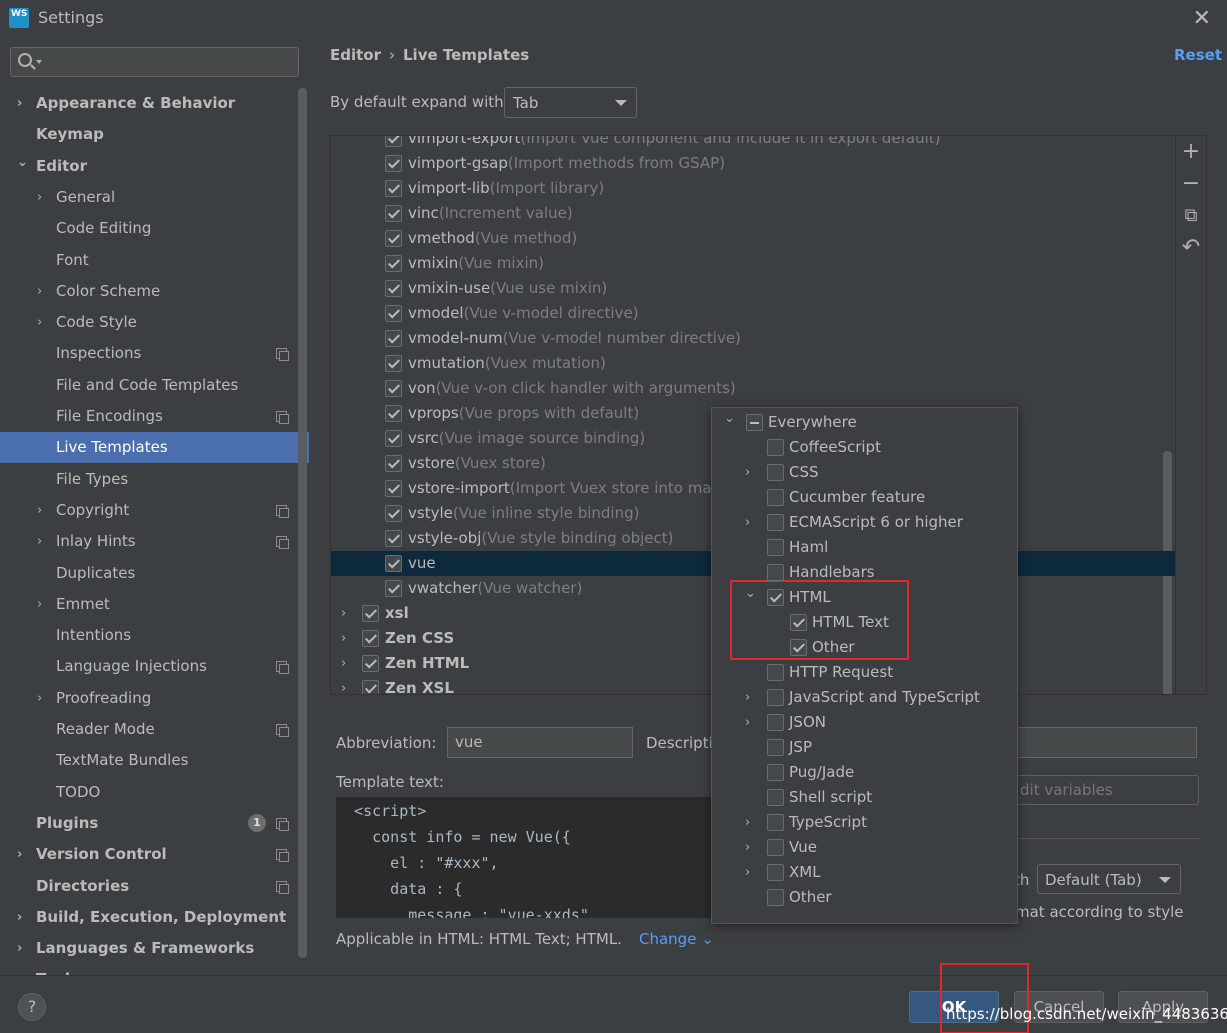 This screenshot has height=1033, width=1227. What do you see at coordinates (154, 854) in the screenshot?
I see `sidebar-item: › Version Control` at bounding box center [154, 854].